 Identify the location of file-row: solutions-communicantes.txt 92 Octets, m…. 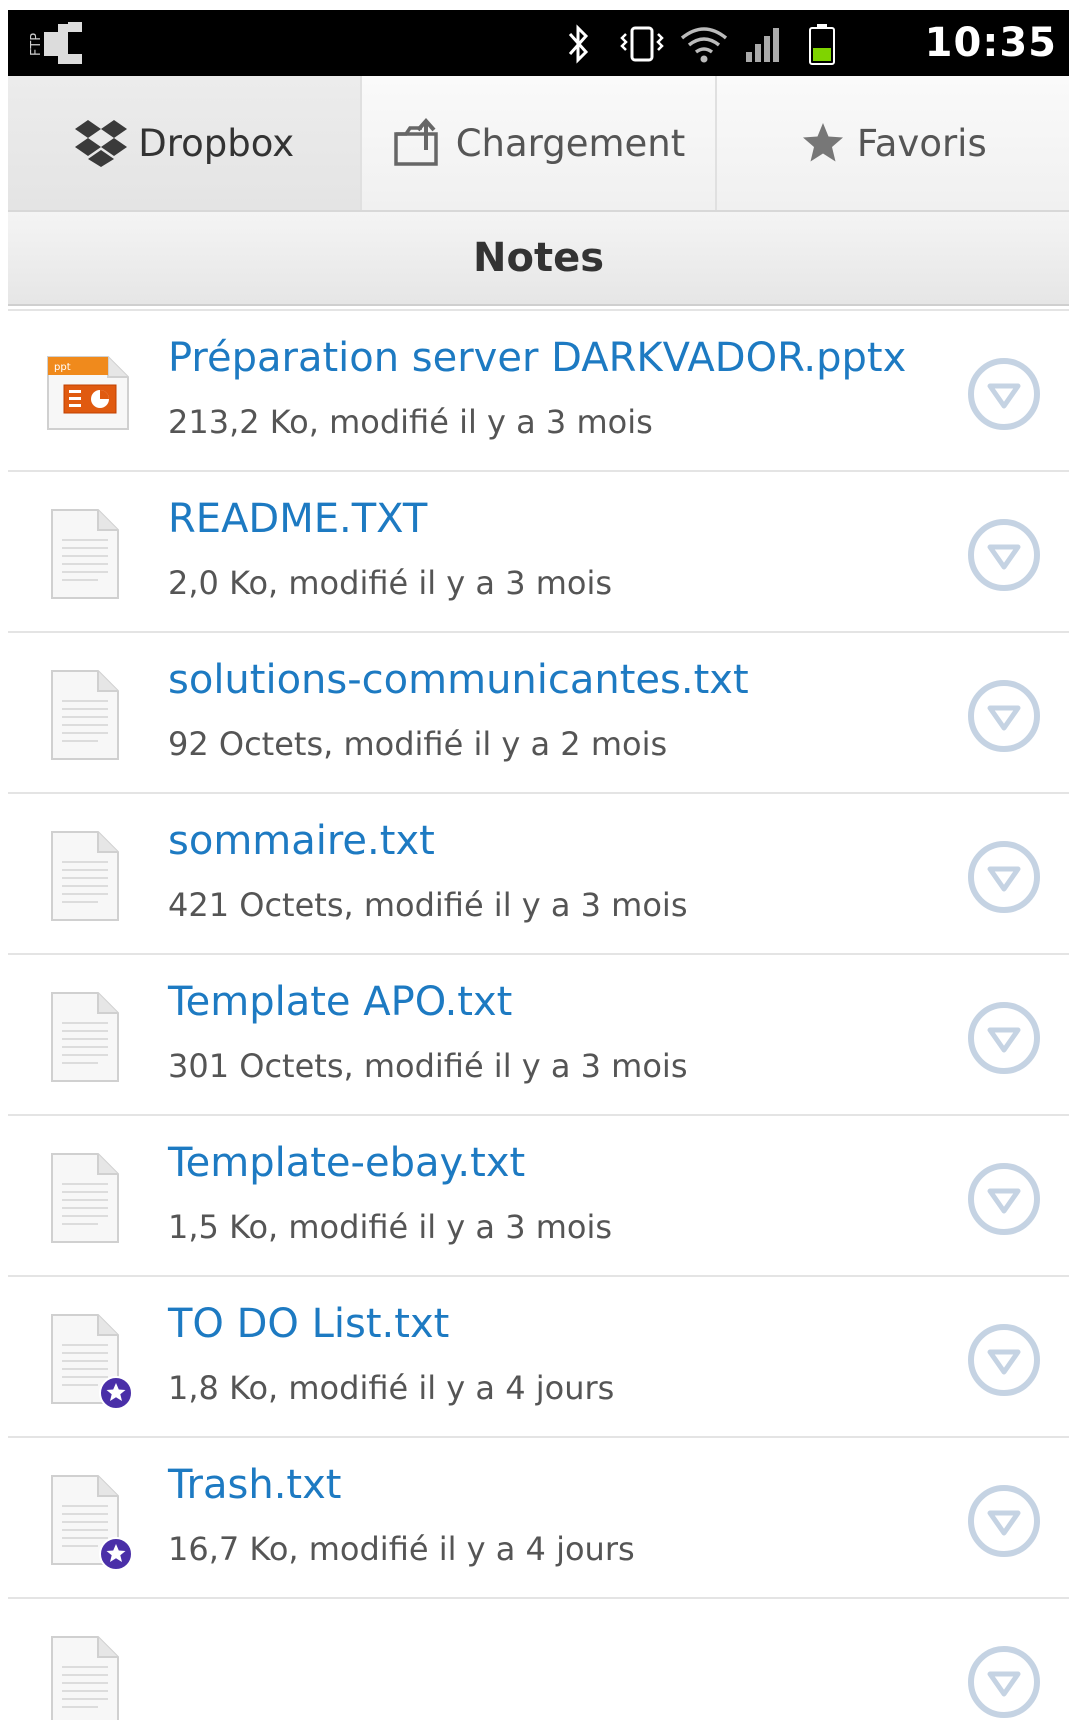
(538, 713).